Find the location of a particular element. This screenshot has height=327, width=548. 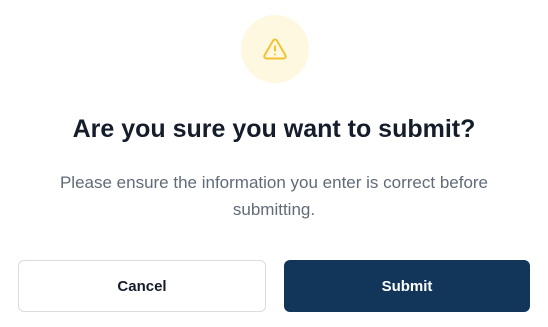

cancel-button: Cancel is located at coordinates (142, 286).